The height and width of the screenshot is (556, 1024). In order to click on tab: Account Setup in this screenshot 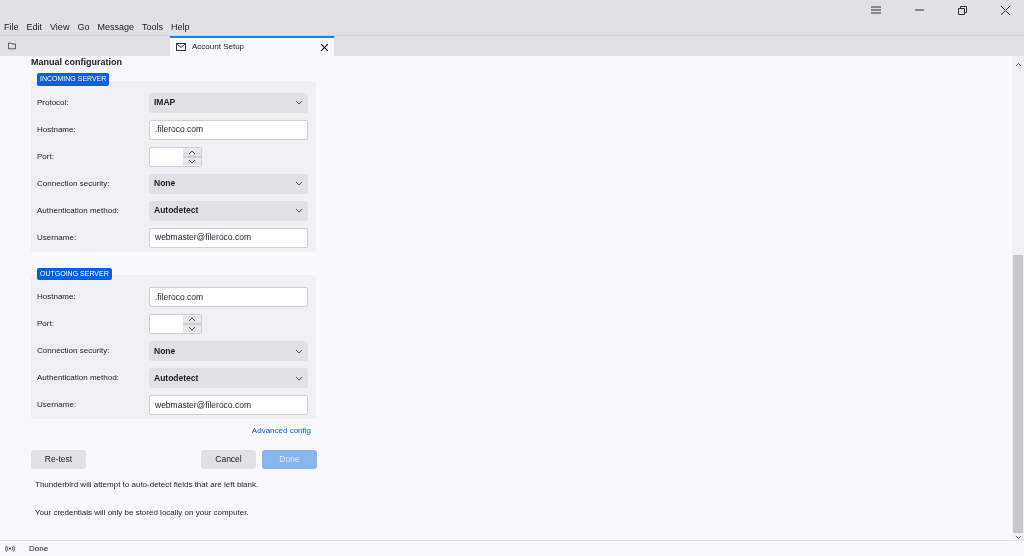, I will do `click(252, 46)`.